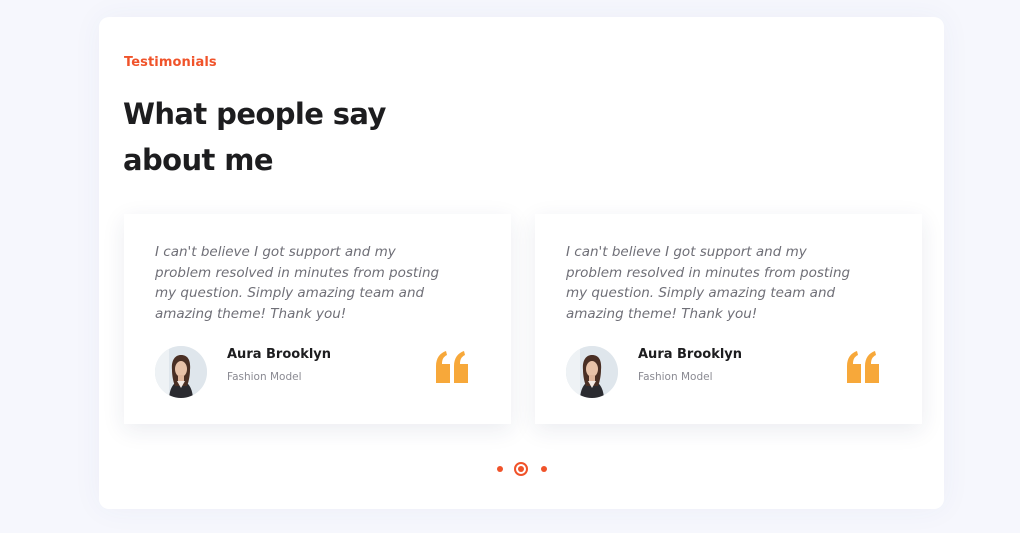  I want to click on carousel-pagination, so click(524, 469).